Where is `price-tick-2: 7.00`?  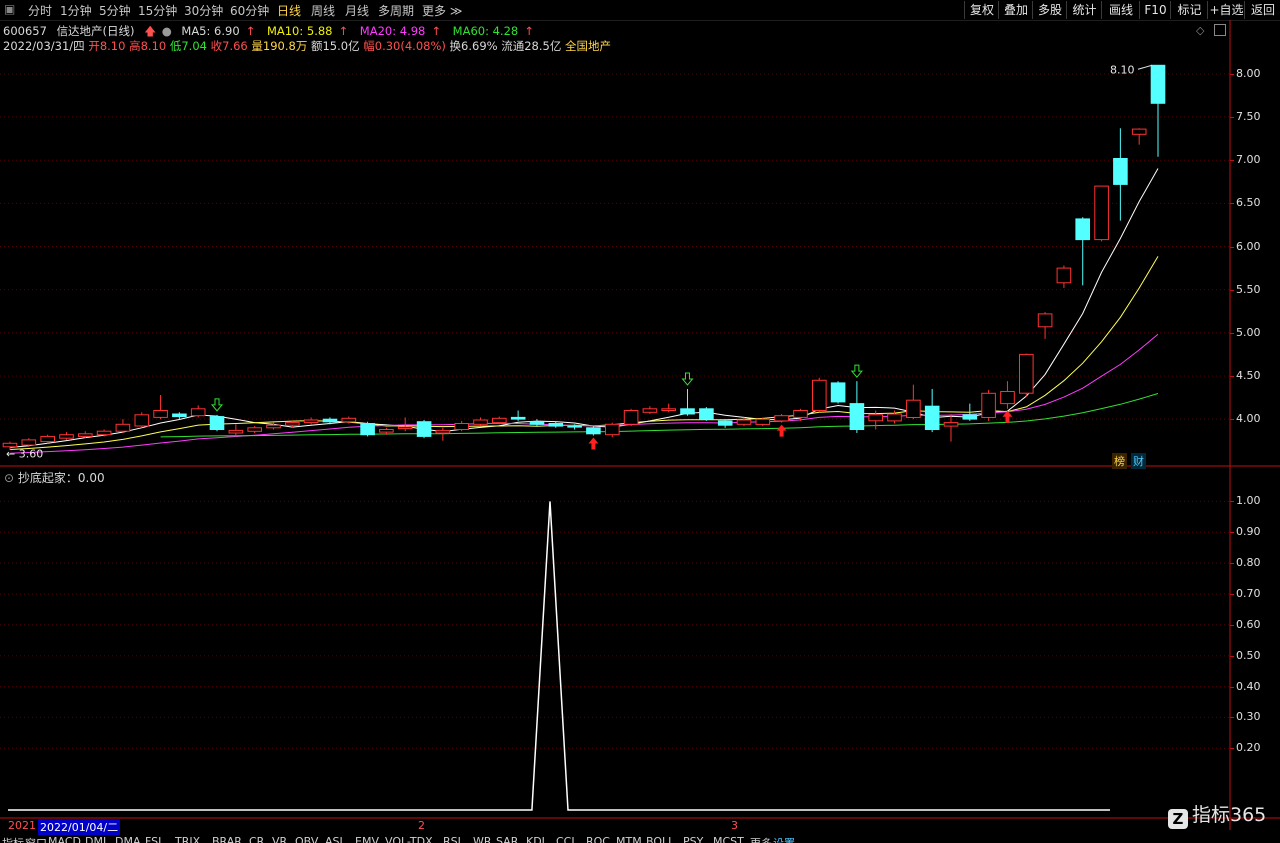 price-tick-2: 7.00 is located at coordinates (1245, 160).